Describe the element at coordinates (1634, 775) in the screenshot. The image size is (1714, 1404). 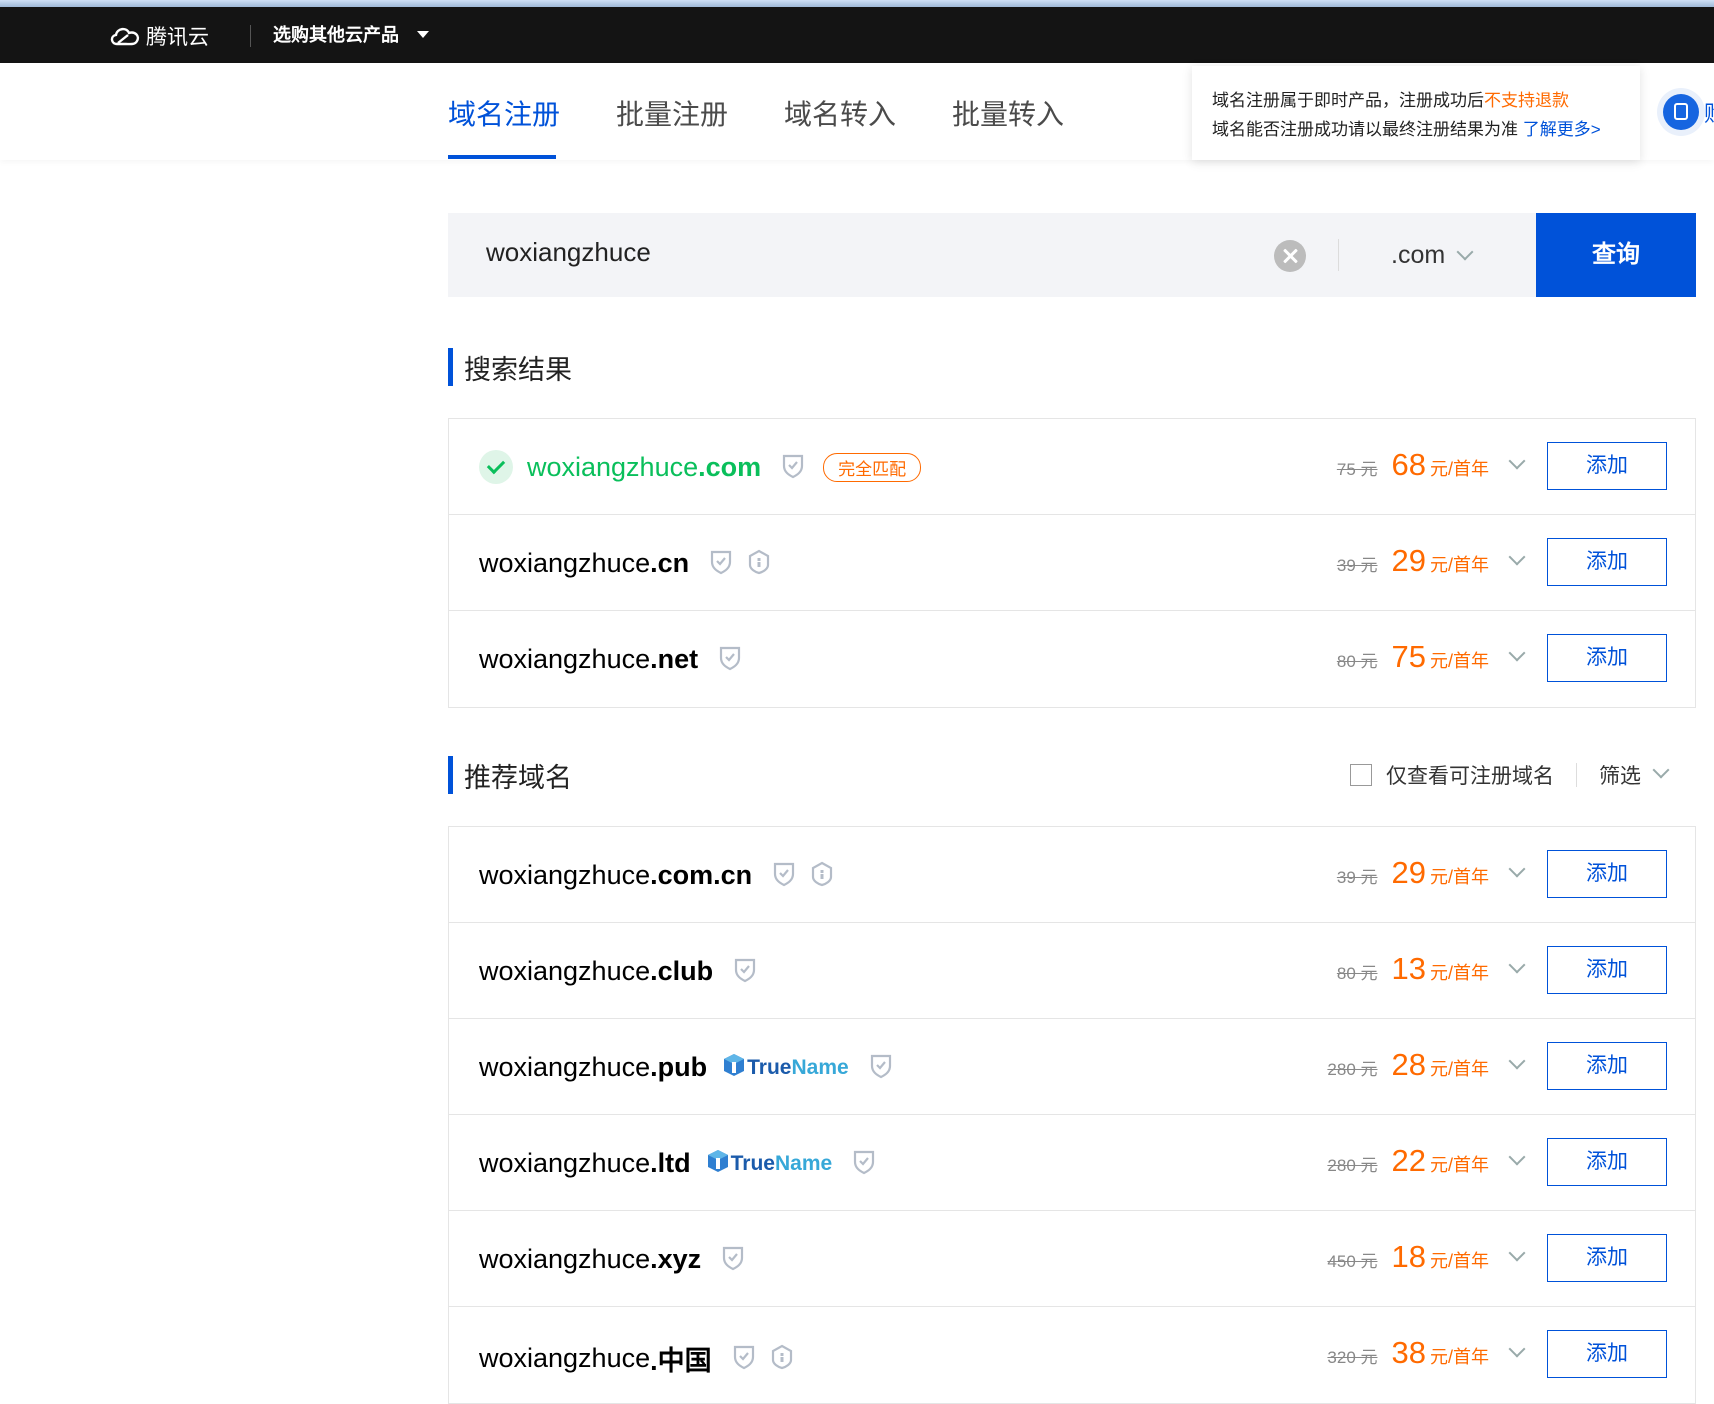
I see `filter-dropdown: 筛选` at that location.